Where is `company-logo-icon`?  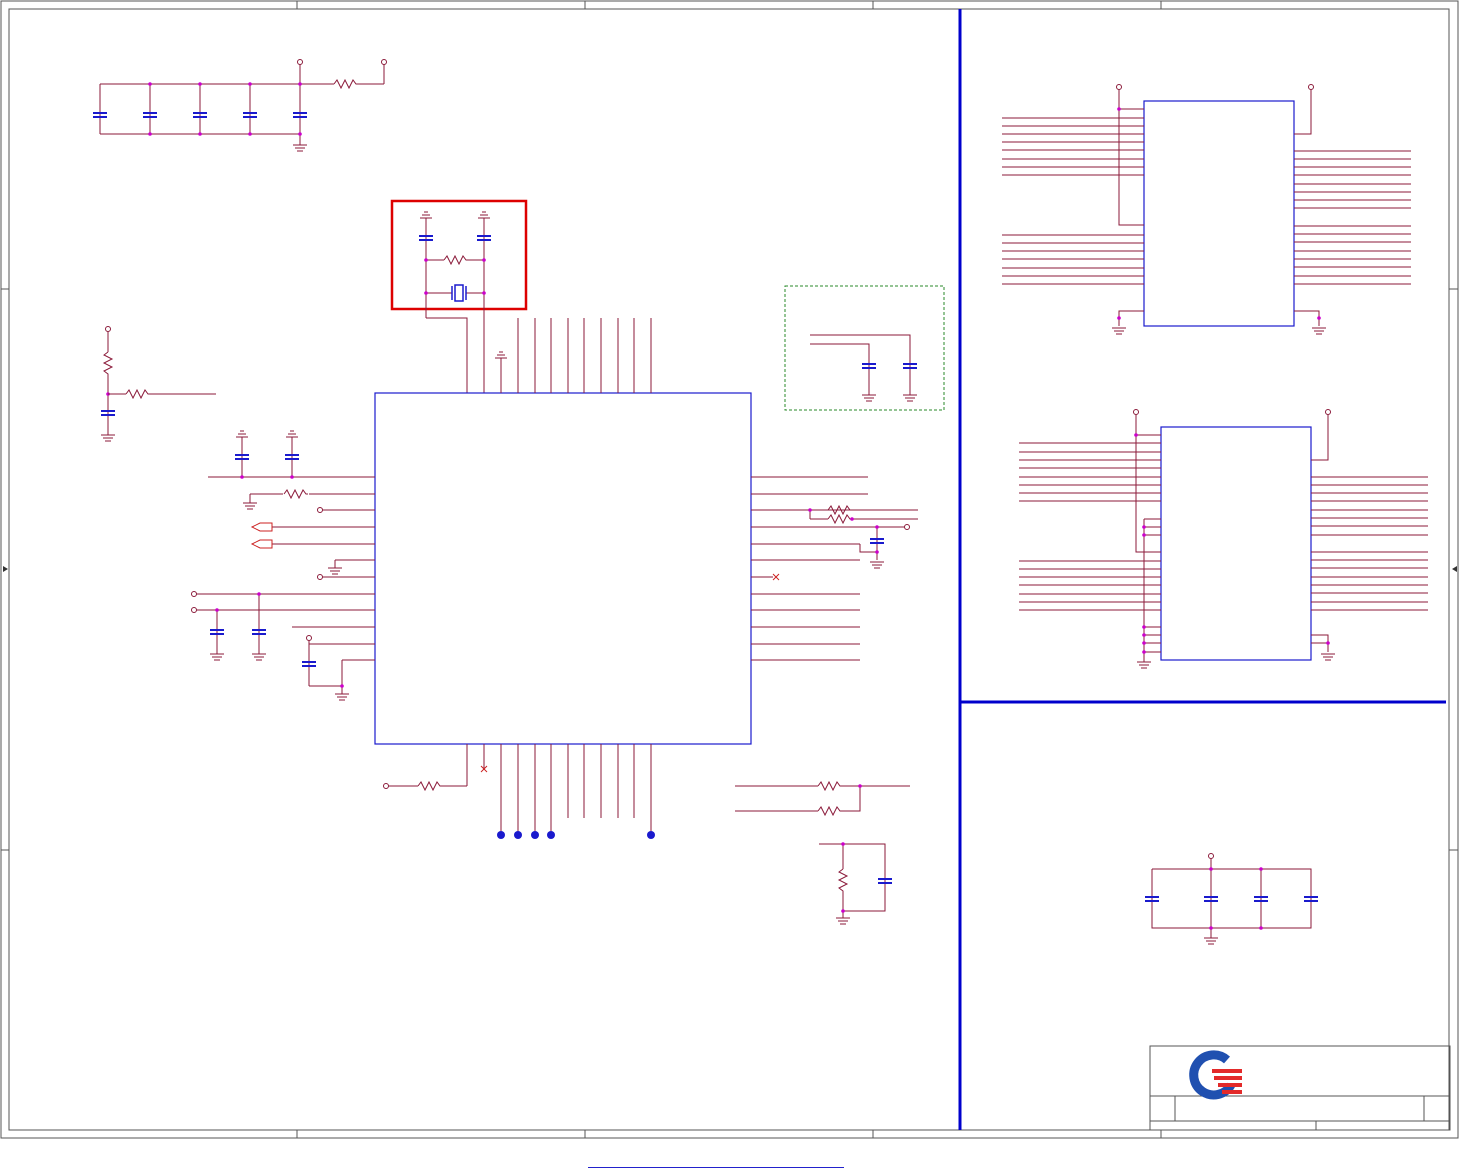 company-logo-icon is located at coordinates (1215, 1075).